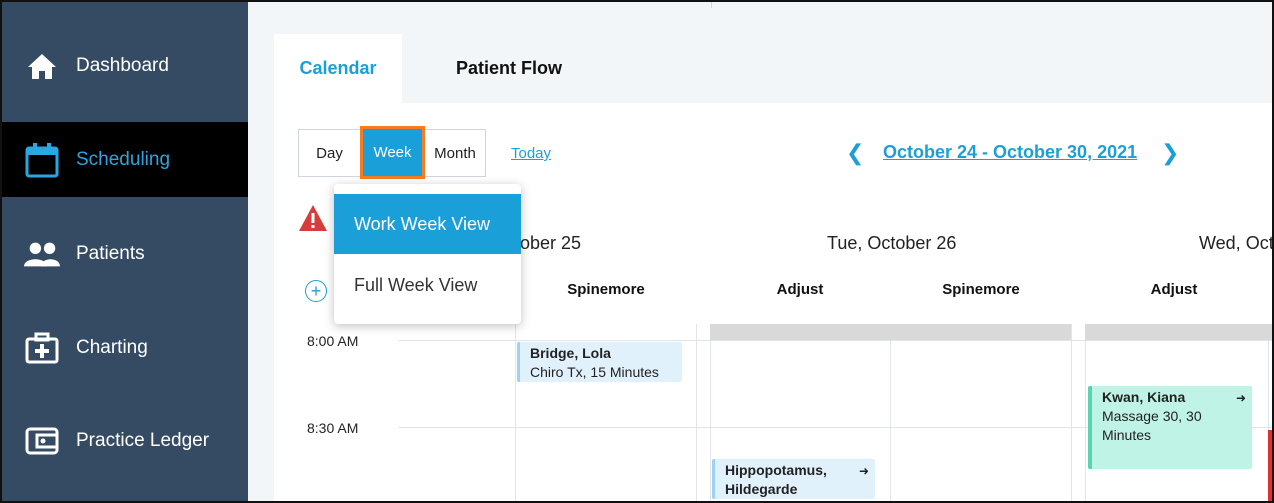 The image size is (1274, 503). I want to click on appointment-card: Bridge, Lola Chiro Tx, 15 Minutes, so click(599, 362).